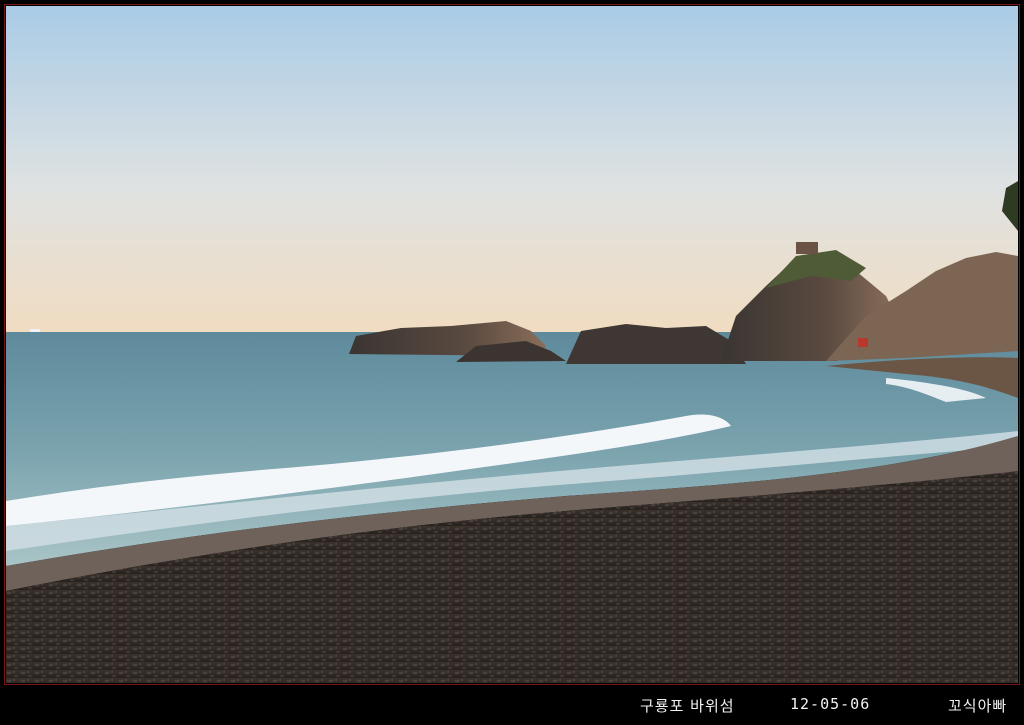 The height and width of the screenshot is (725, 1024). What do you see at coordinates (863, 342) in the screenshot?
I see `red-sign` at bounding box center [863, 342].